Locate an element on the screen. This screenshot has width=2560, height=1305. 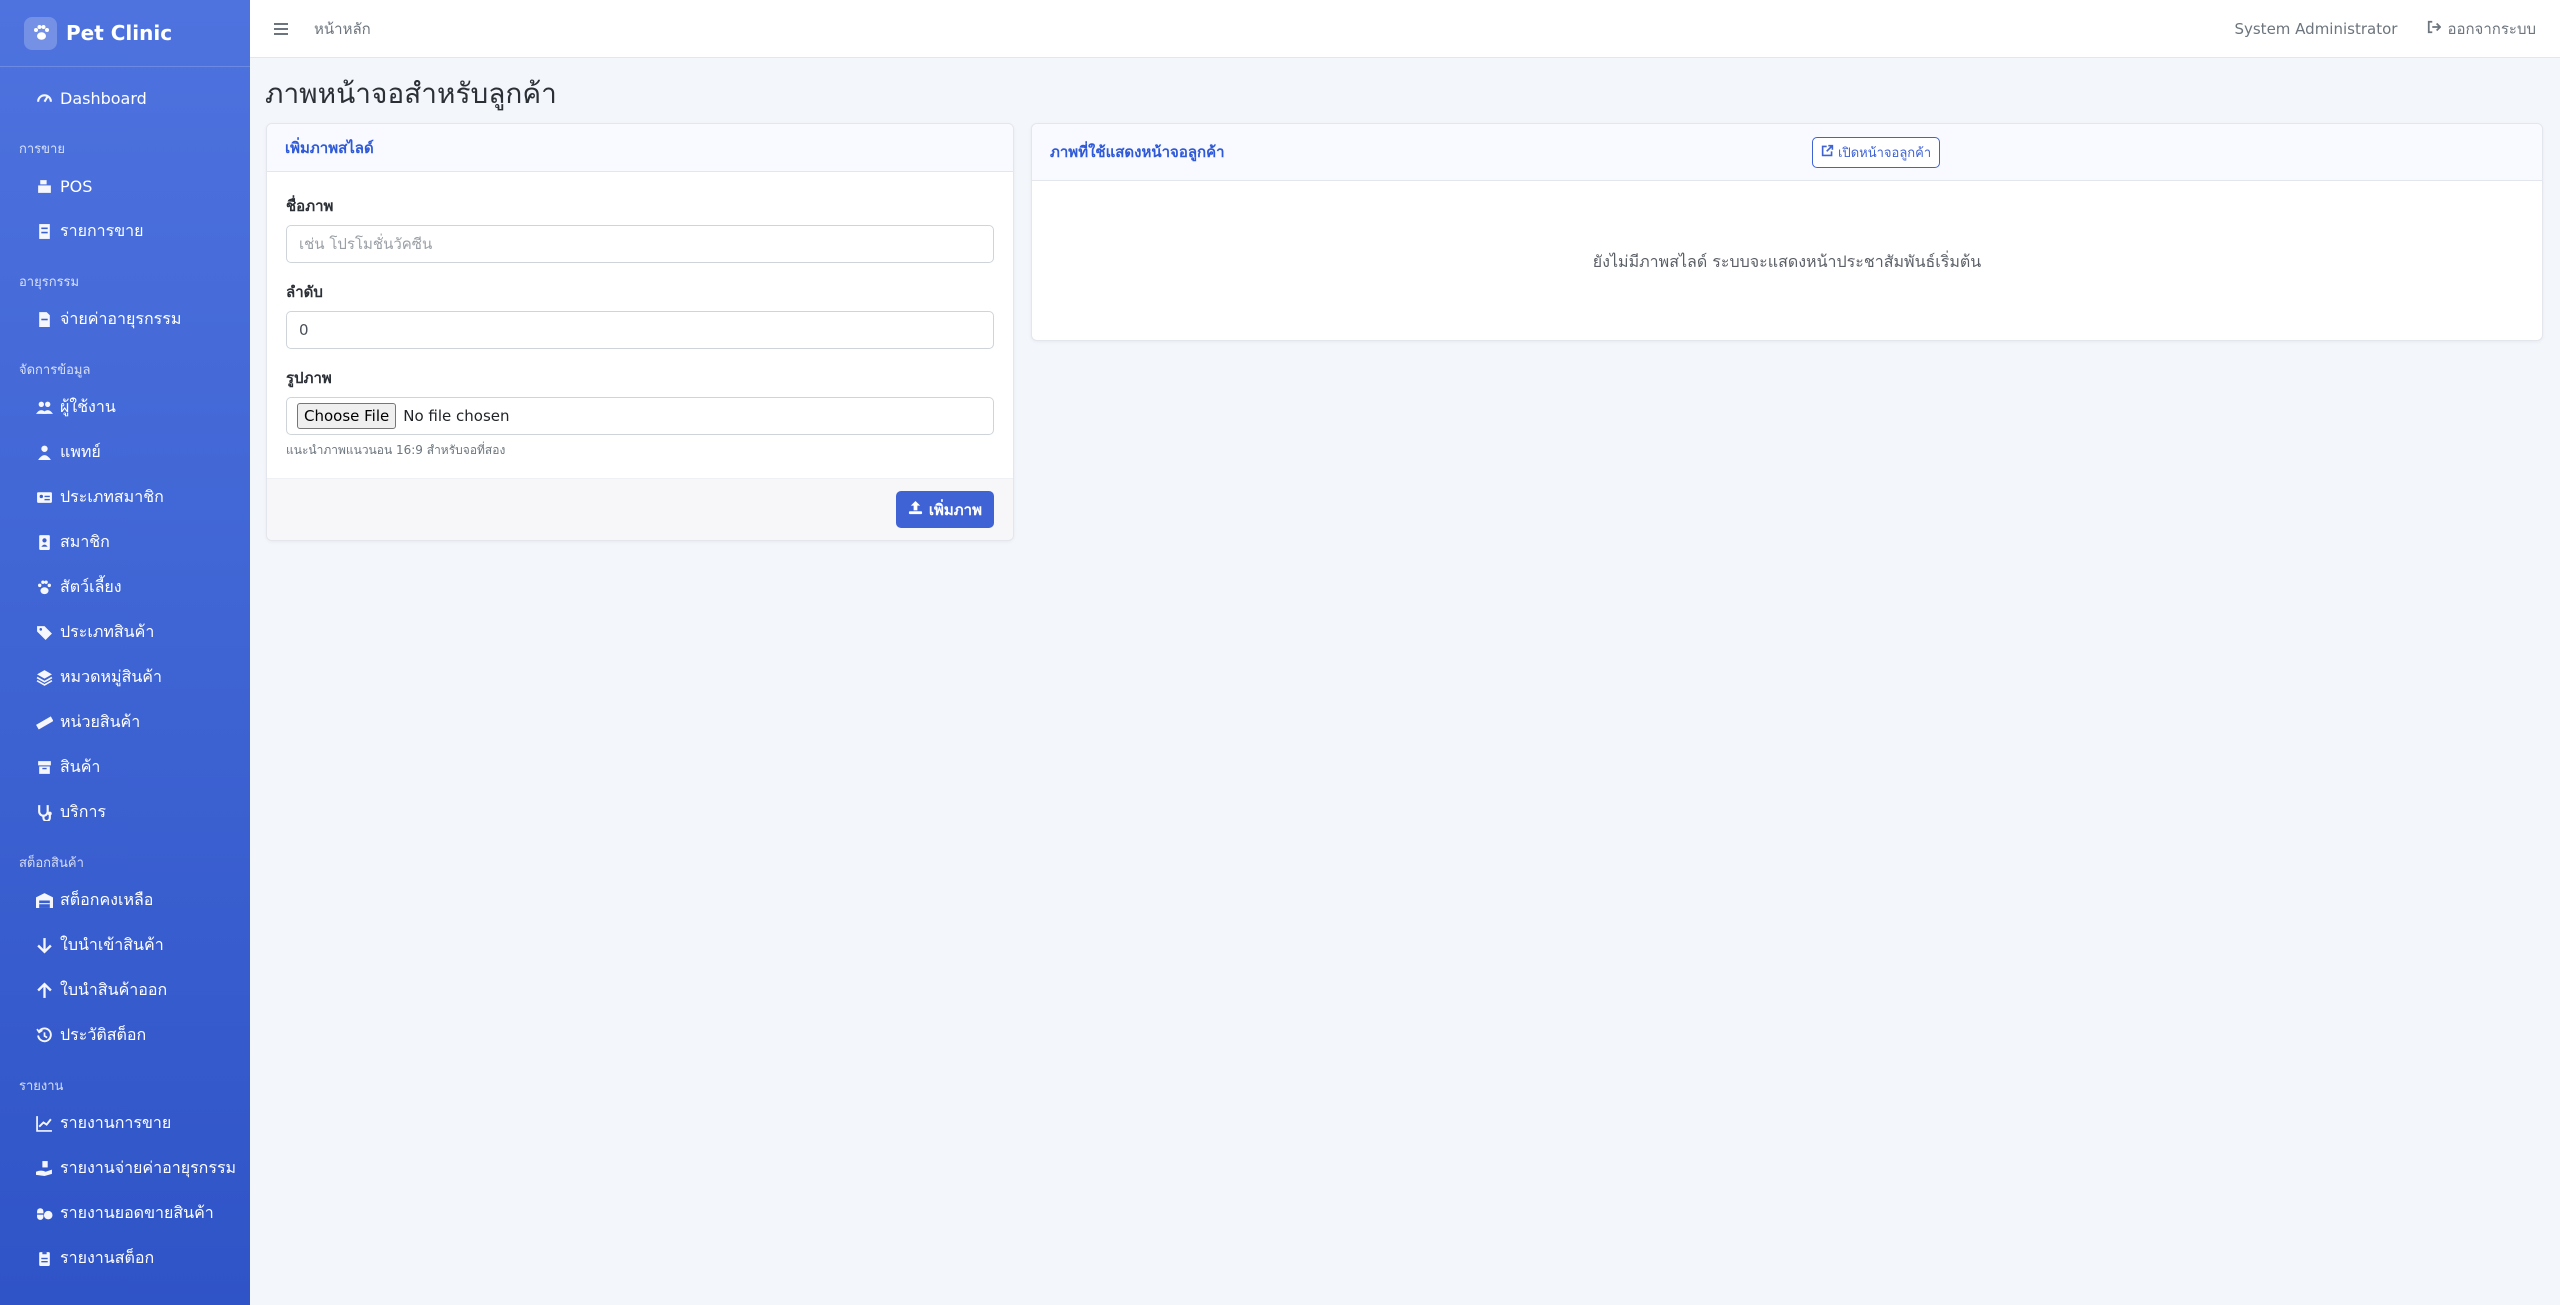
sidebar-item-pos: POS is located at coordinates (125, 186).